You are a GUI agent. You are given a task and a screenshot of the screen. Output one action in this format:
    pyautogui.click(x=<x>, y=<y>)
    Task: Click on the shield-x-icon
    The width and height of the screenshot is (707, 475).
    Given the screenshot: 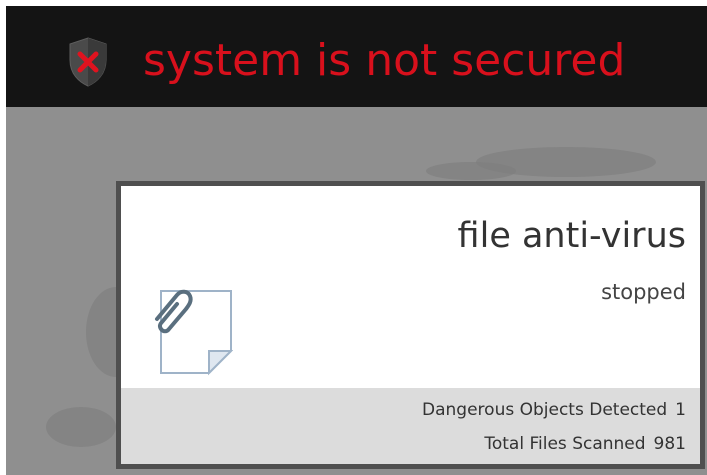 What is the action you would take?
    pyautogui.click(x=88, y=62)
    